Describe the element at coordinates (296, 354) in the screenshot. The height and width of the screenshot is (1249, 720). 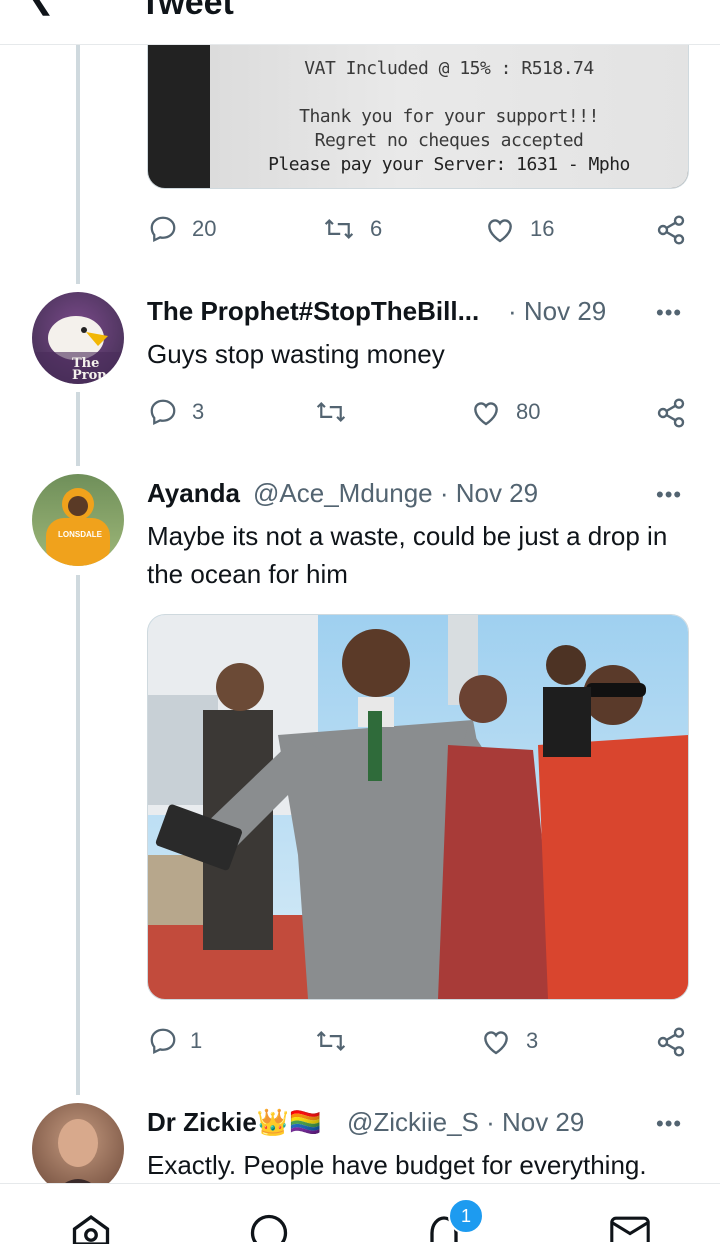
I see `tweet-text: Guys stop wasting money` at that location.